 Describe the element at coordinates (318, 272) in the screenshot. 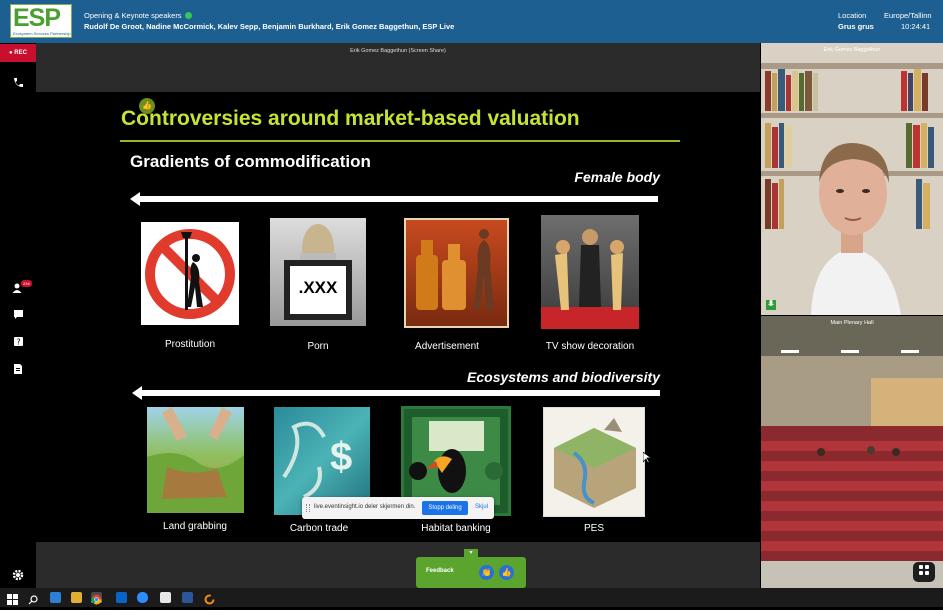

I see `porn-image: .XXX` at that location.